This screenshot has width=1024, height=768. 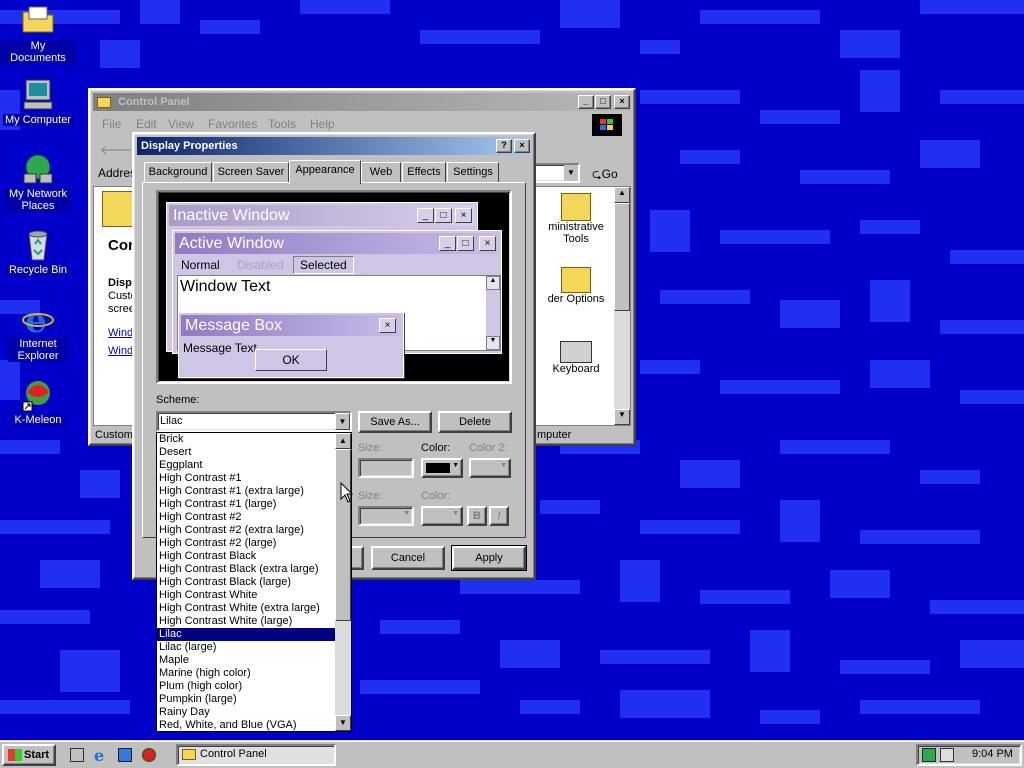 I want to click on desktop-icon-my-documents: My Documents, so click(x=38, y=34).